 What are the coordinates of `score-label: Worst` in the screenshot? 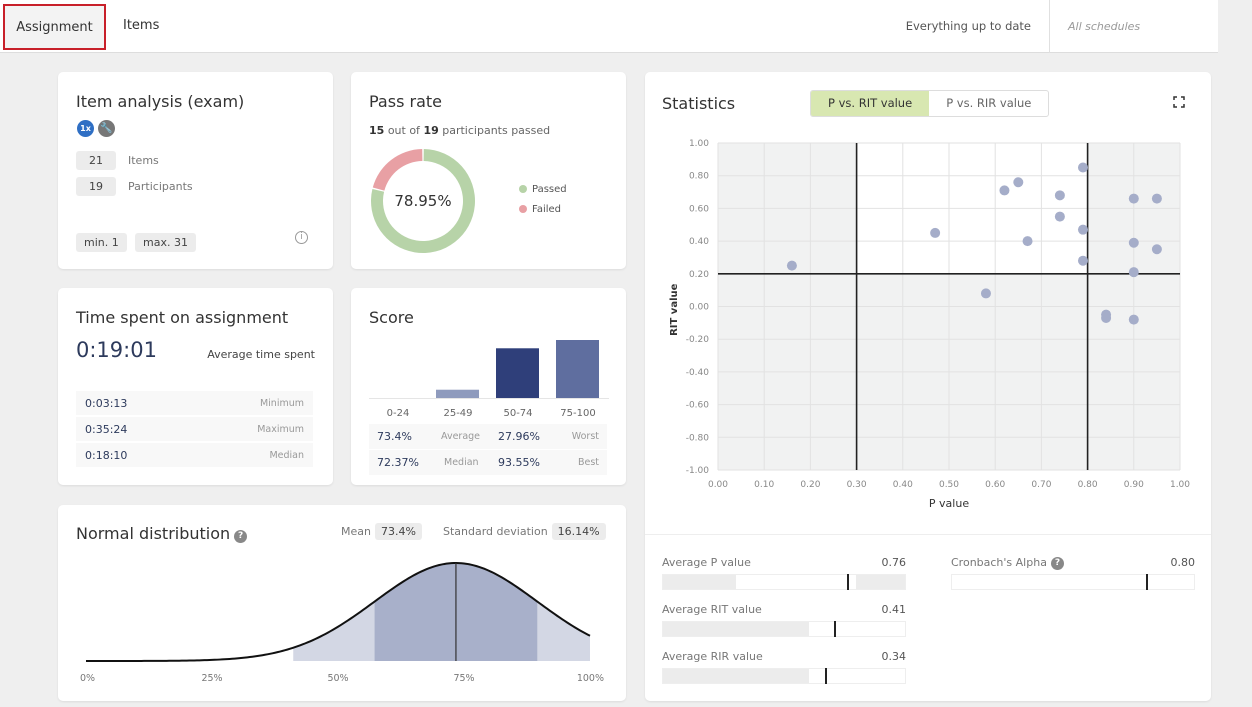 It's located at (585, 436).